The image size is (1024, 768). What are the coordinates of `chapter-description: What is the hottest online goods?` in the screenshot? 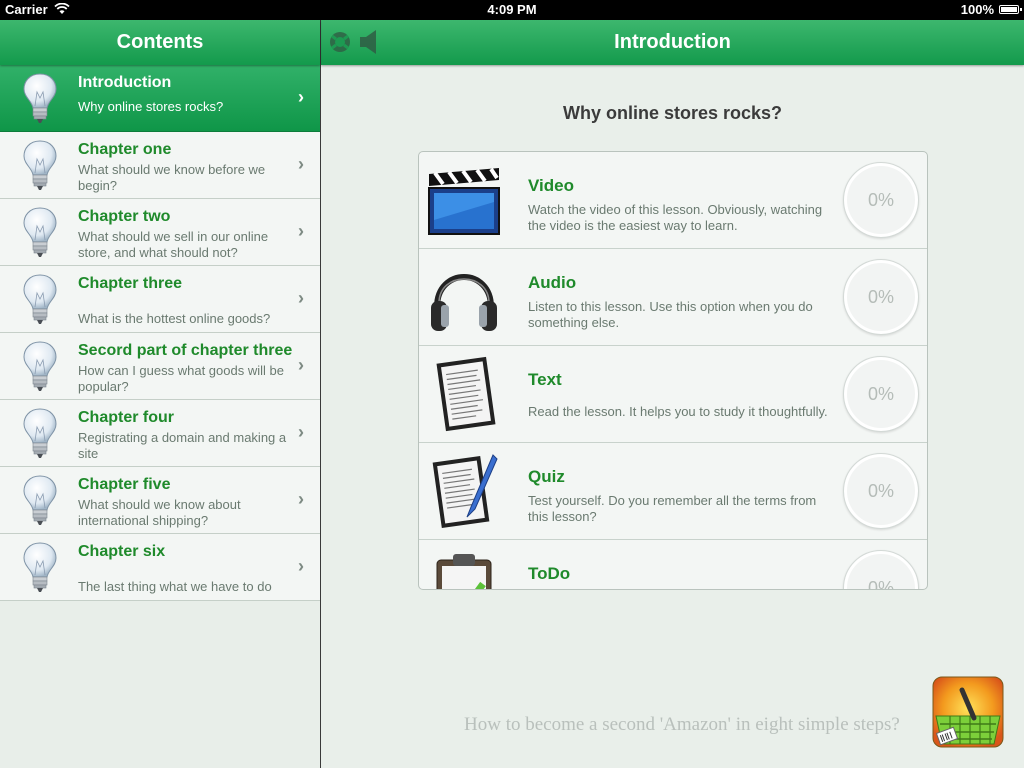 It's located at (174, 318).